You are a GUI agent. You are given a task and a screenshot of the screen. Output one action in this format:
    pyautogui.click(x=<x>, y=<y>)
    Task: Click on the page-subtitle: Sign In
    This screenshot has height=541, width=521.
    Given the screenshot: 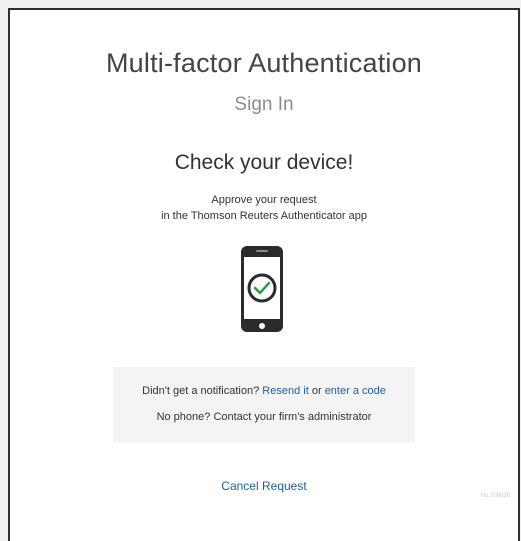 What is the action you would take?
    pyautogui.click(x=264, y=104)
    